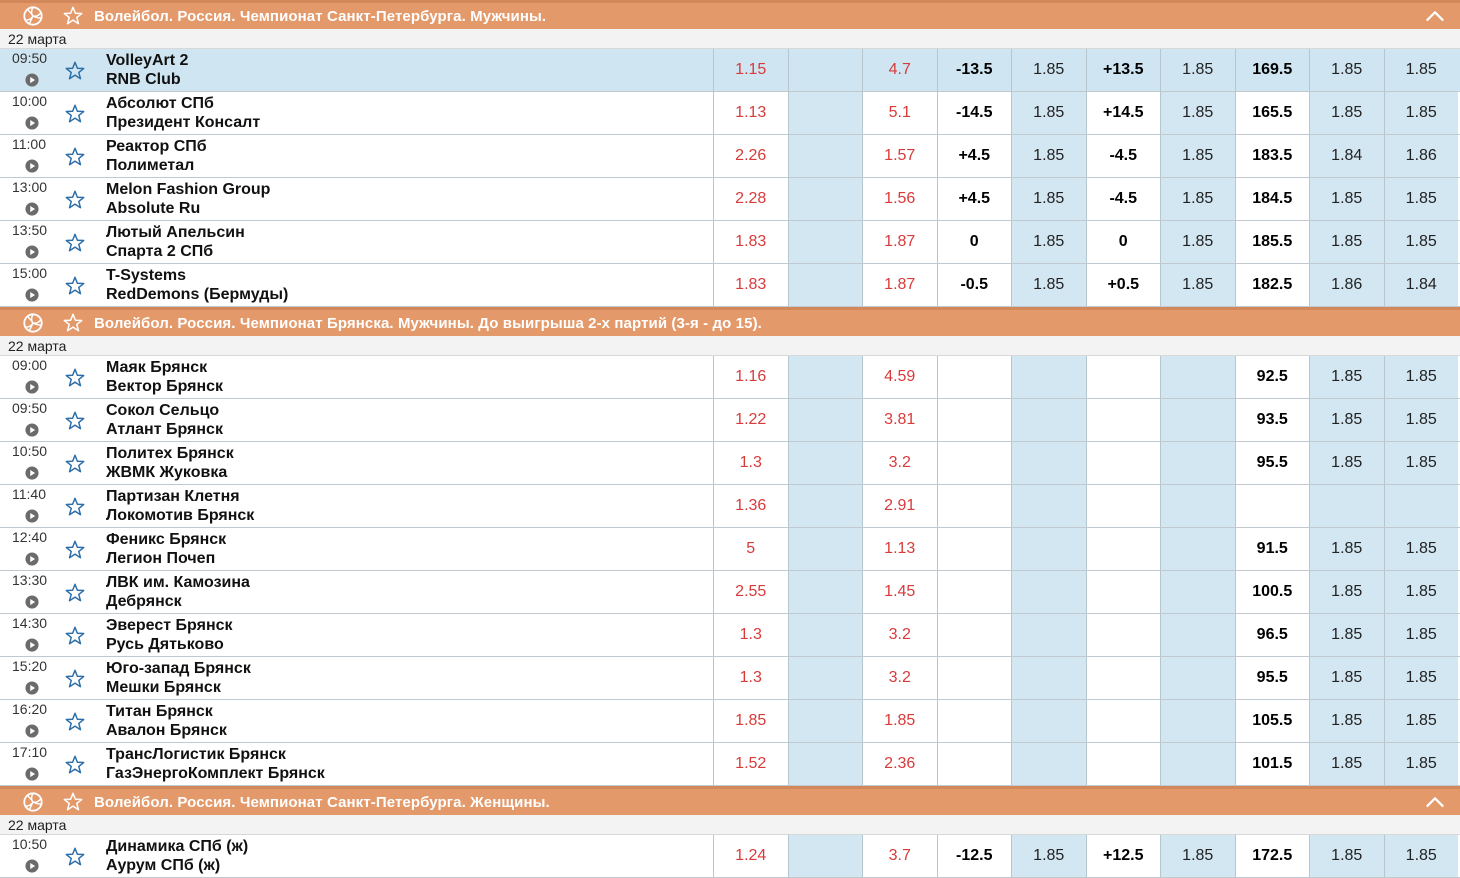  What do you see at coordinates (1272, 420) in the screenshot?
I see `odds-cell: 93.5` at bounding box center [1272, 420].